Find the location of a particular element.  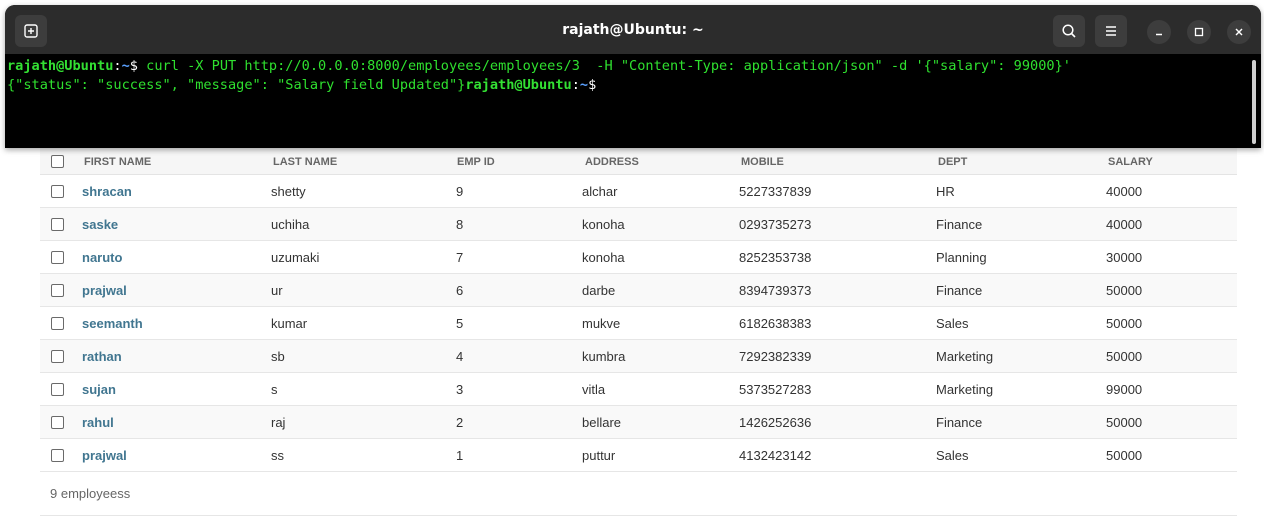

hamburger-menu-icon is located at coordinates (1111, 31).